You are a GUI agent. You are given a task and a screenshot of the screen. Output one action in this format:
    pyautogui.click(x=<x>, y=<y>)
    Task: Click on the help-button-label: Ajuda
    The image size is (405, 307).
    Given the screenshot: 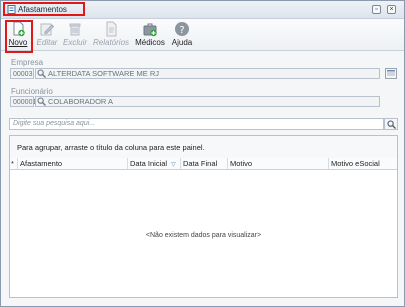 What is the action you would take?
    pyautogui.click(x=182, y=42)
    